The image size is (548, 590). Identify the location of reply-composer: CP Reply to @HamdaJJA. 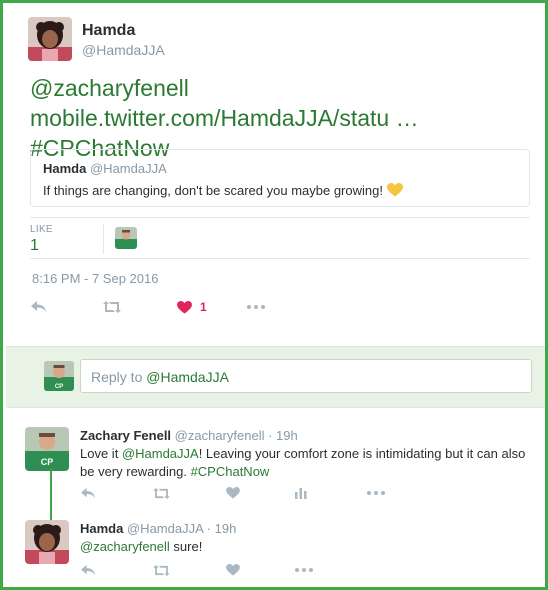
(275, 377).